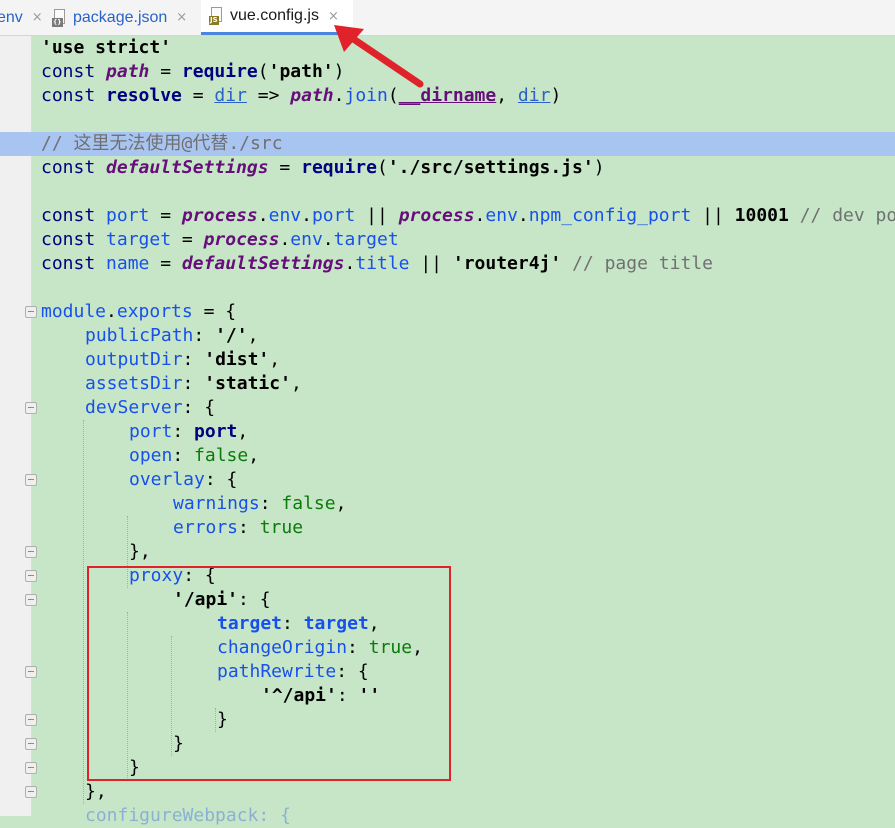 This screenshot has width=895, height=828. Describe the element at coordinates (379, 56) in the screenshot. I see `red-arrow-annotation` at that location.